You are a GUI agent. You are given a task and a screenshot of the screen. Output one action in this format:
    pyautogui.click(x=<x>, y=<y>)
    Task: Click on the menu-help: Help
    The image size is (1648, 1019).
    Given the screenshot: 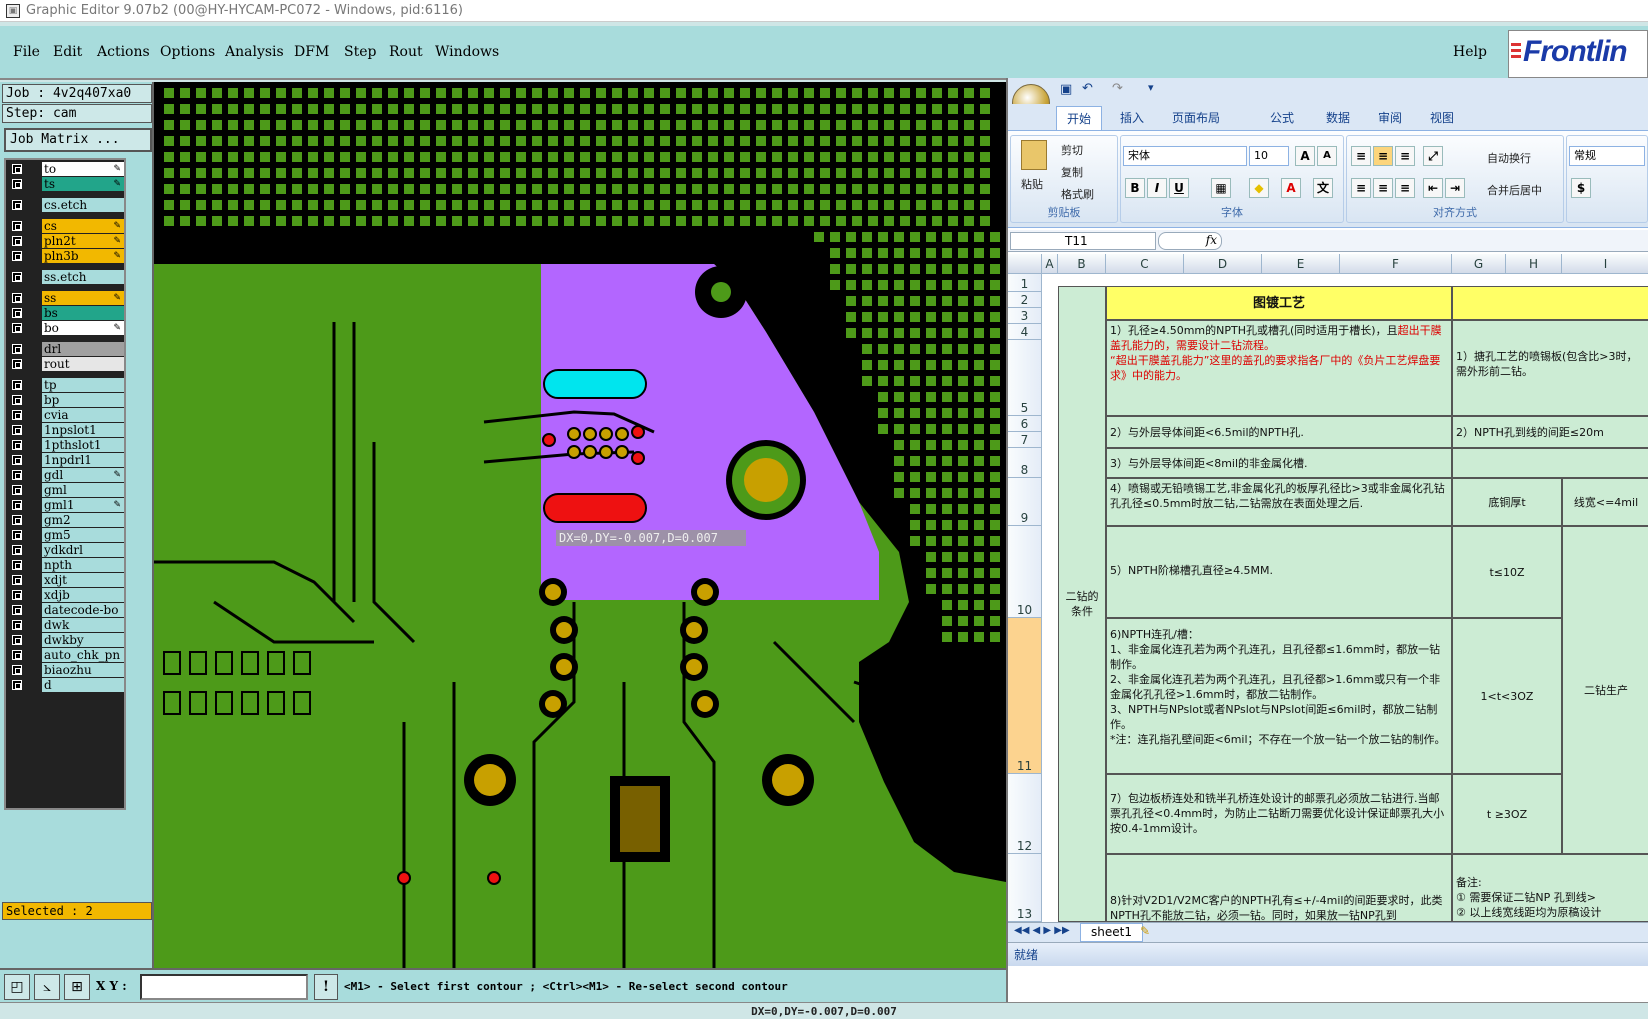 What is the action you would take?
    pyautogui.click(x=1470, y=52)
    